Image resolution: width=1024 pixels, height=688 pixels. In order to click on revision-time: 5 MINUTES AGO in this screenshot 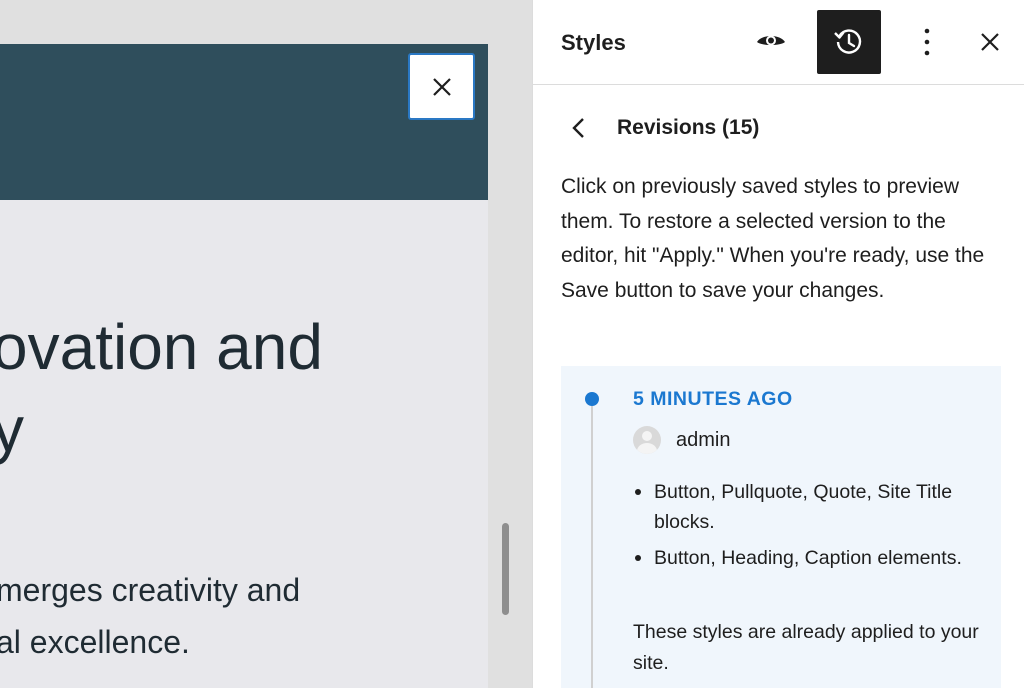, I will do `click(713, 399)`.